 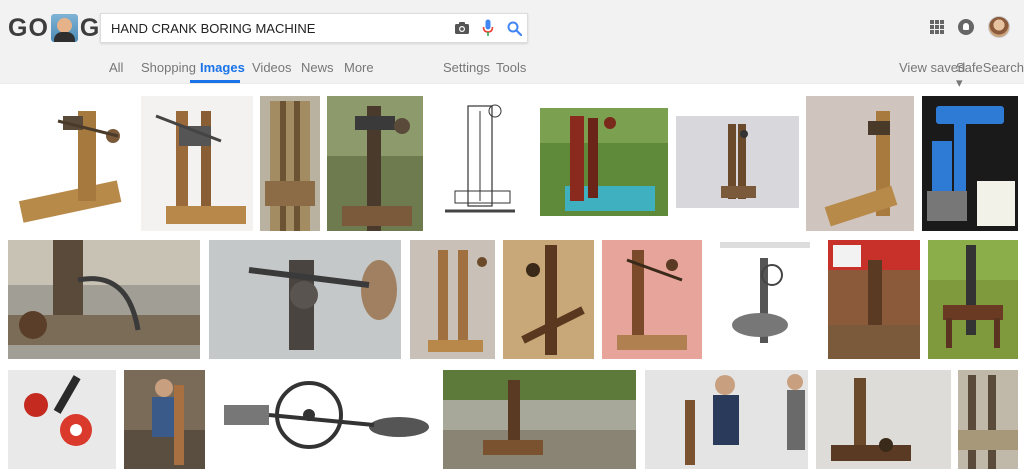 I want to click on search-input, so click(x=275, y=28).